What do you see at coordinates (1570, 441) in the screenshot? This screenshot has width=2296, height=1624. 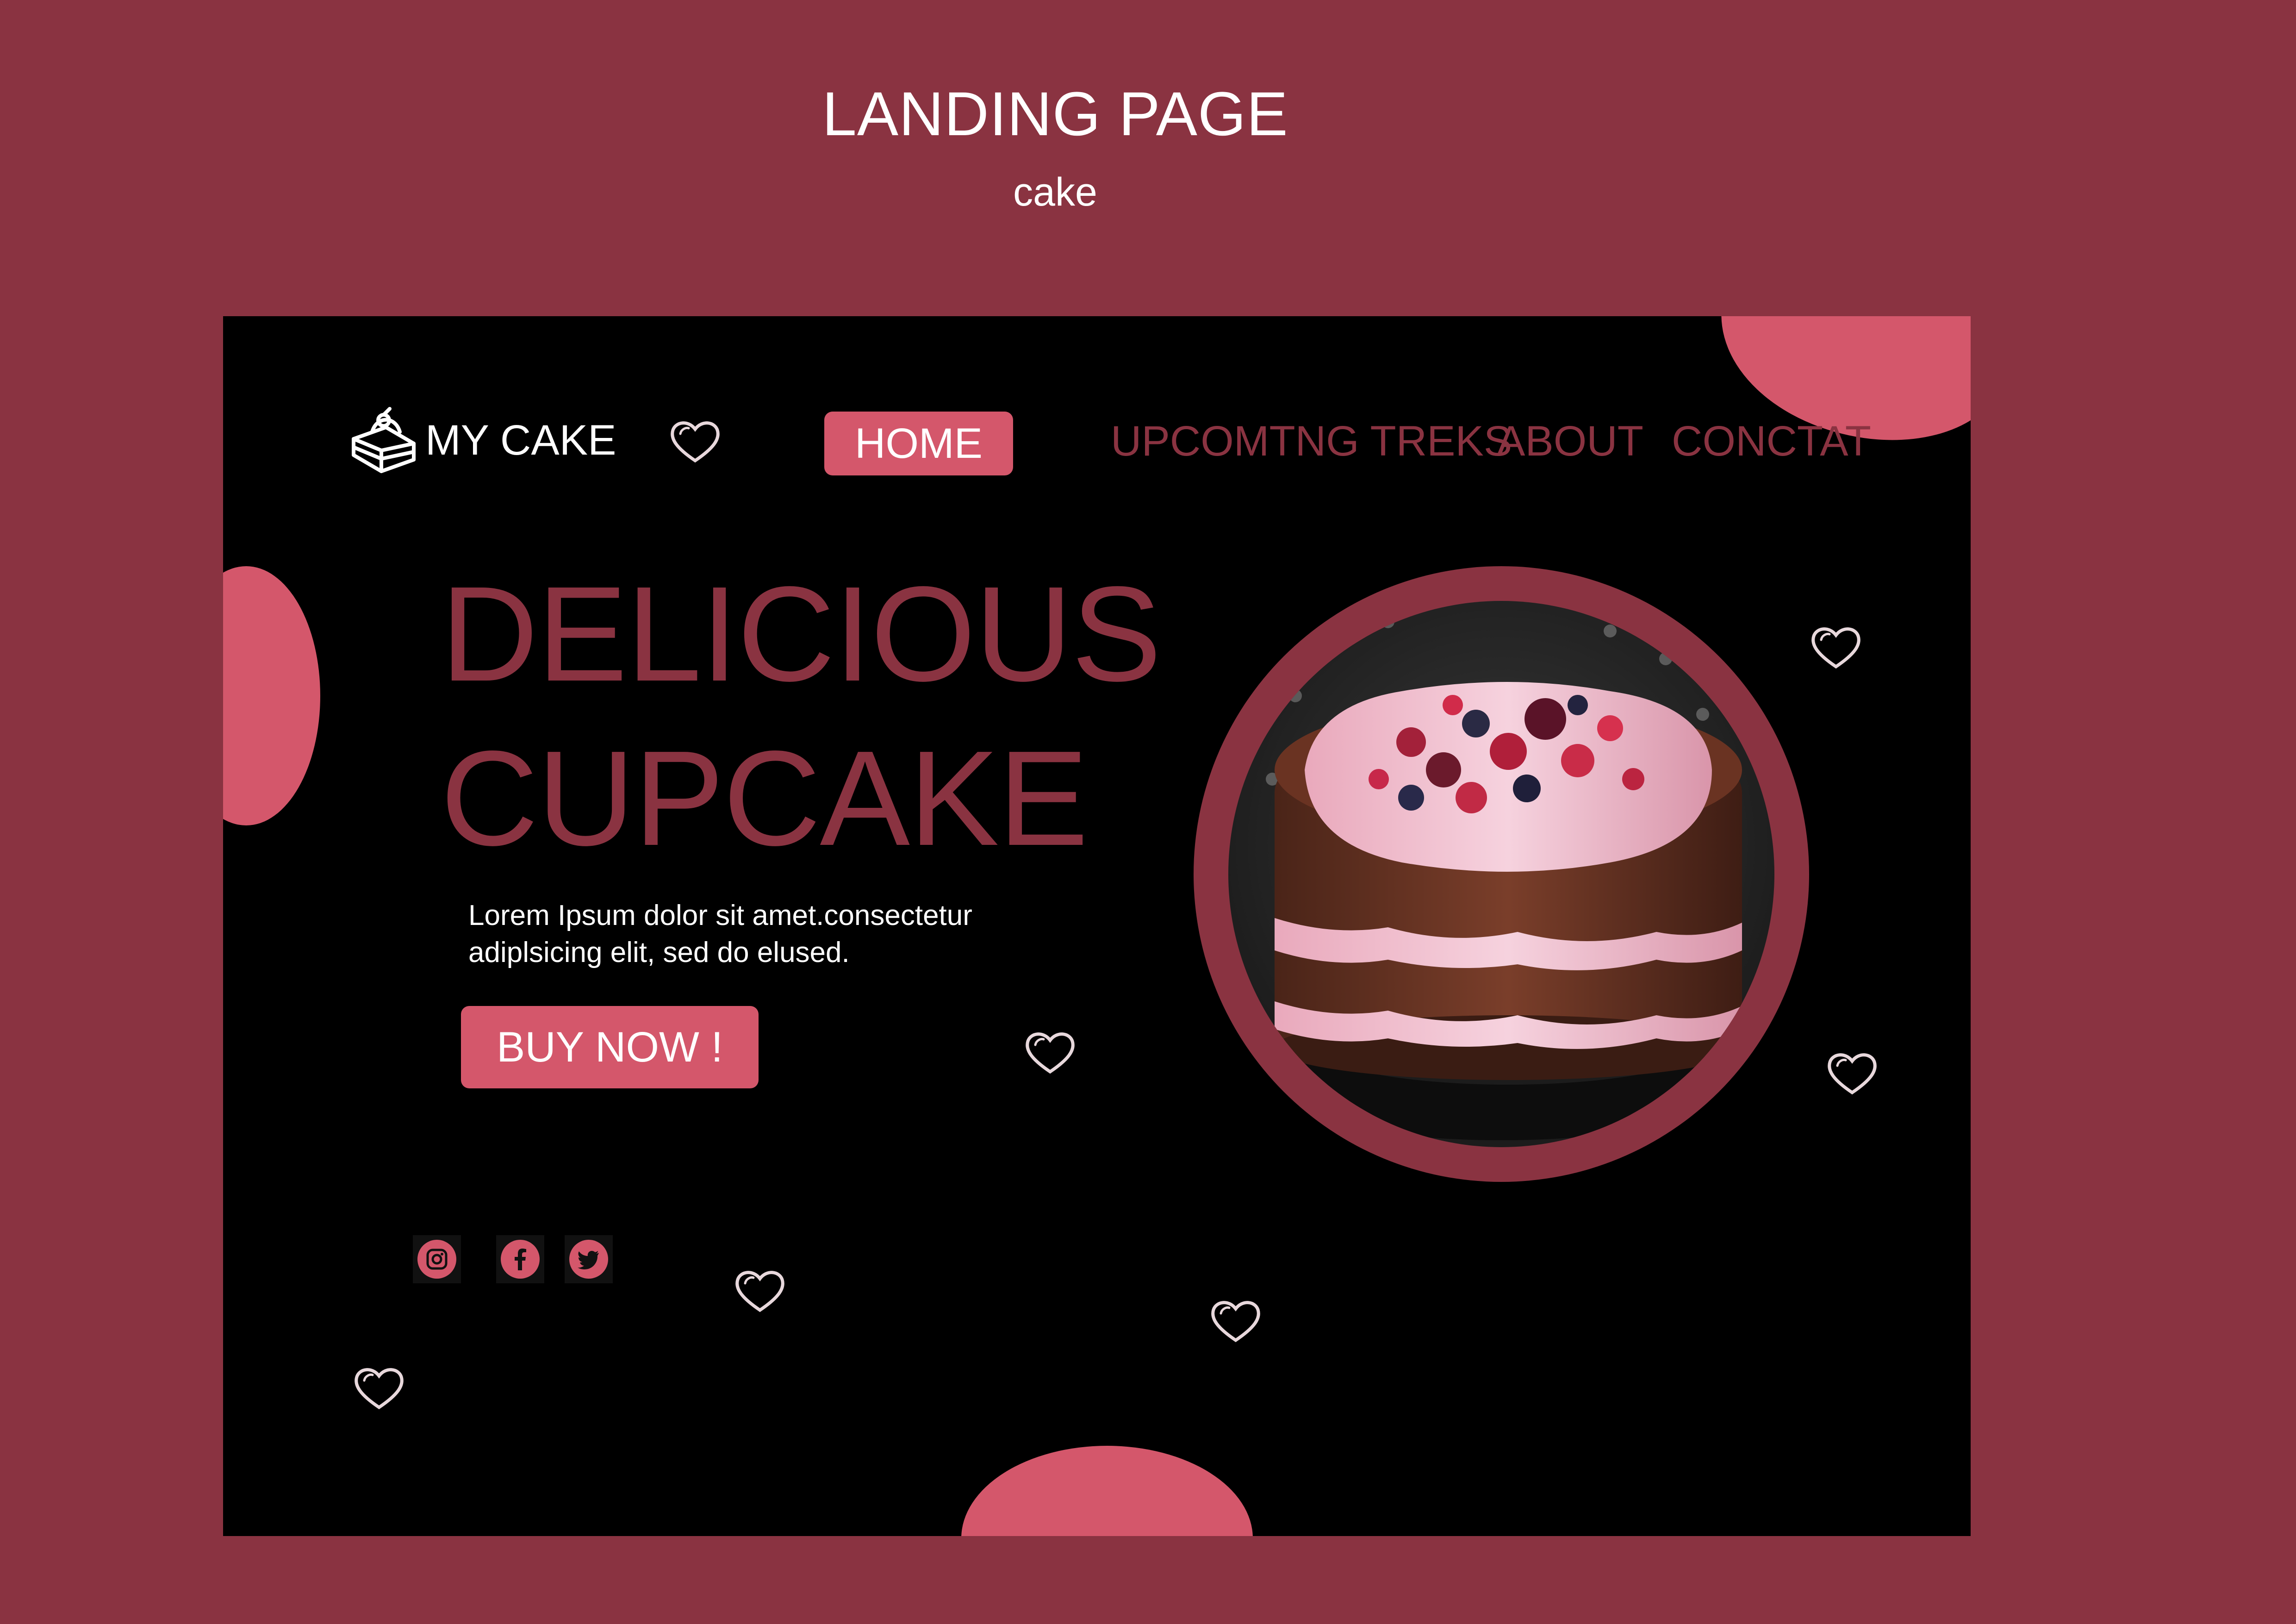 I see `nav-link-about: ABOUT` at bounding box center [1570, 441].